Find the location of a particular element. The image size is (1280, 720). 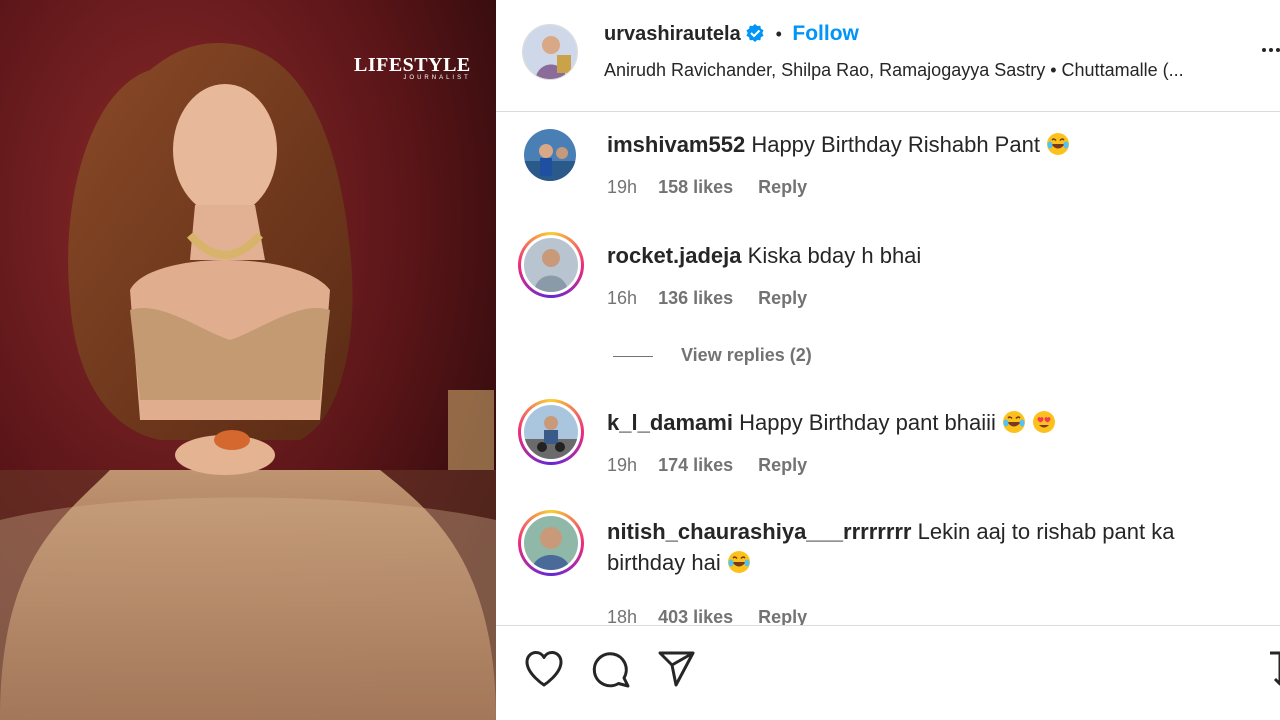

comment-likes: 174 likes is located at coordinates (695, 465).